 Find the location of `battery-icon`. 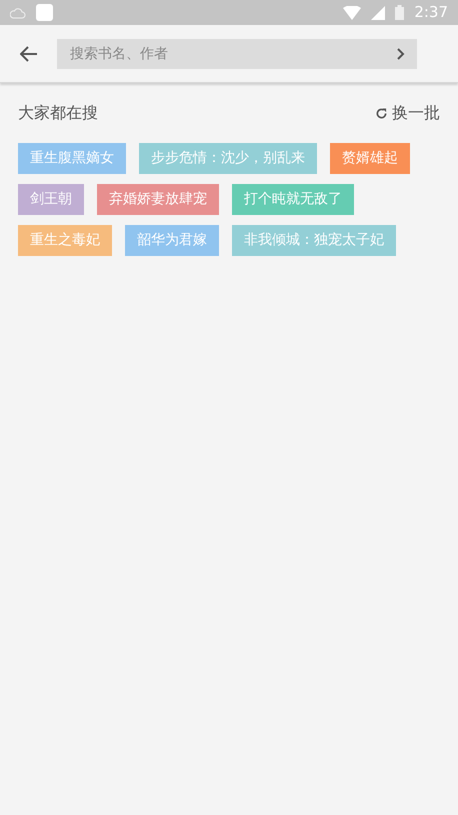

battery-icon is located at coordinates (399, 12).